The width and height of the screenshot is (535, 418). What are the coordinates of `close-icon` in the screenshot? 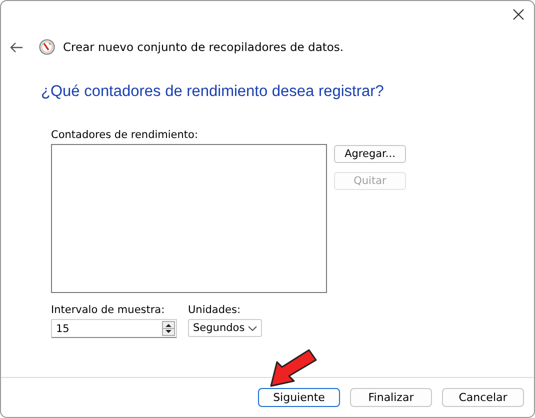 It's located at (518, 14).